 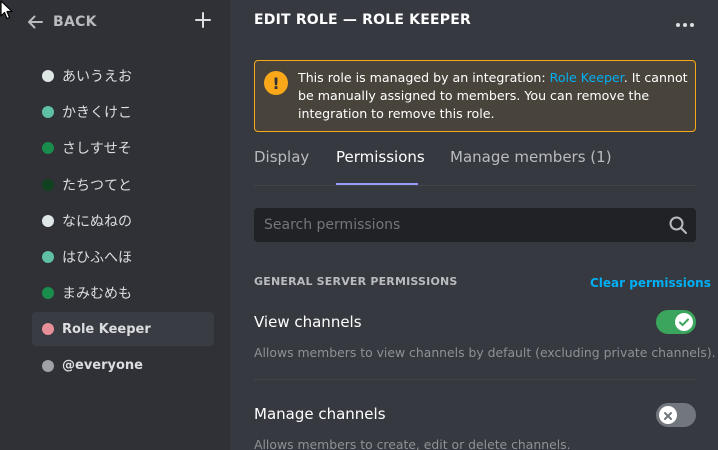 I want to click on search-input, so click(x=454, y=225).